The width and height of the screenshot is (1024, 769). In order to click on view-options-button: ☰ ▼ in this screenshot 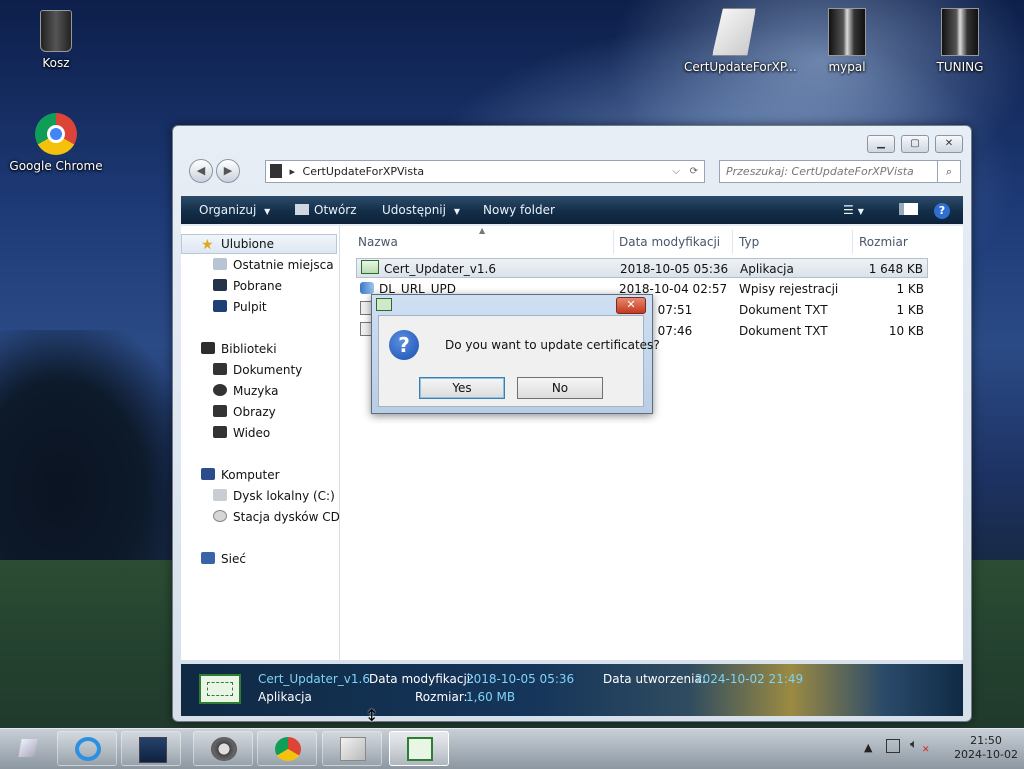, I will do `click(853, 210)`.